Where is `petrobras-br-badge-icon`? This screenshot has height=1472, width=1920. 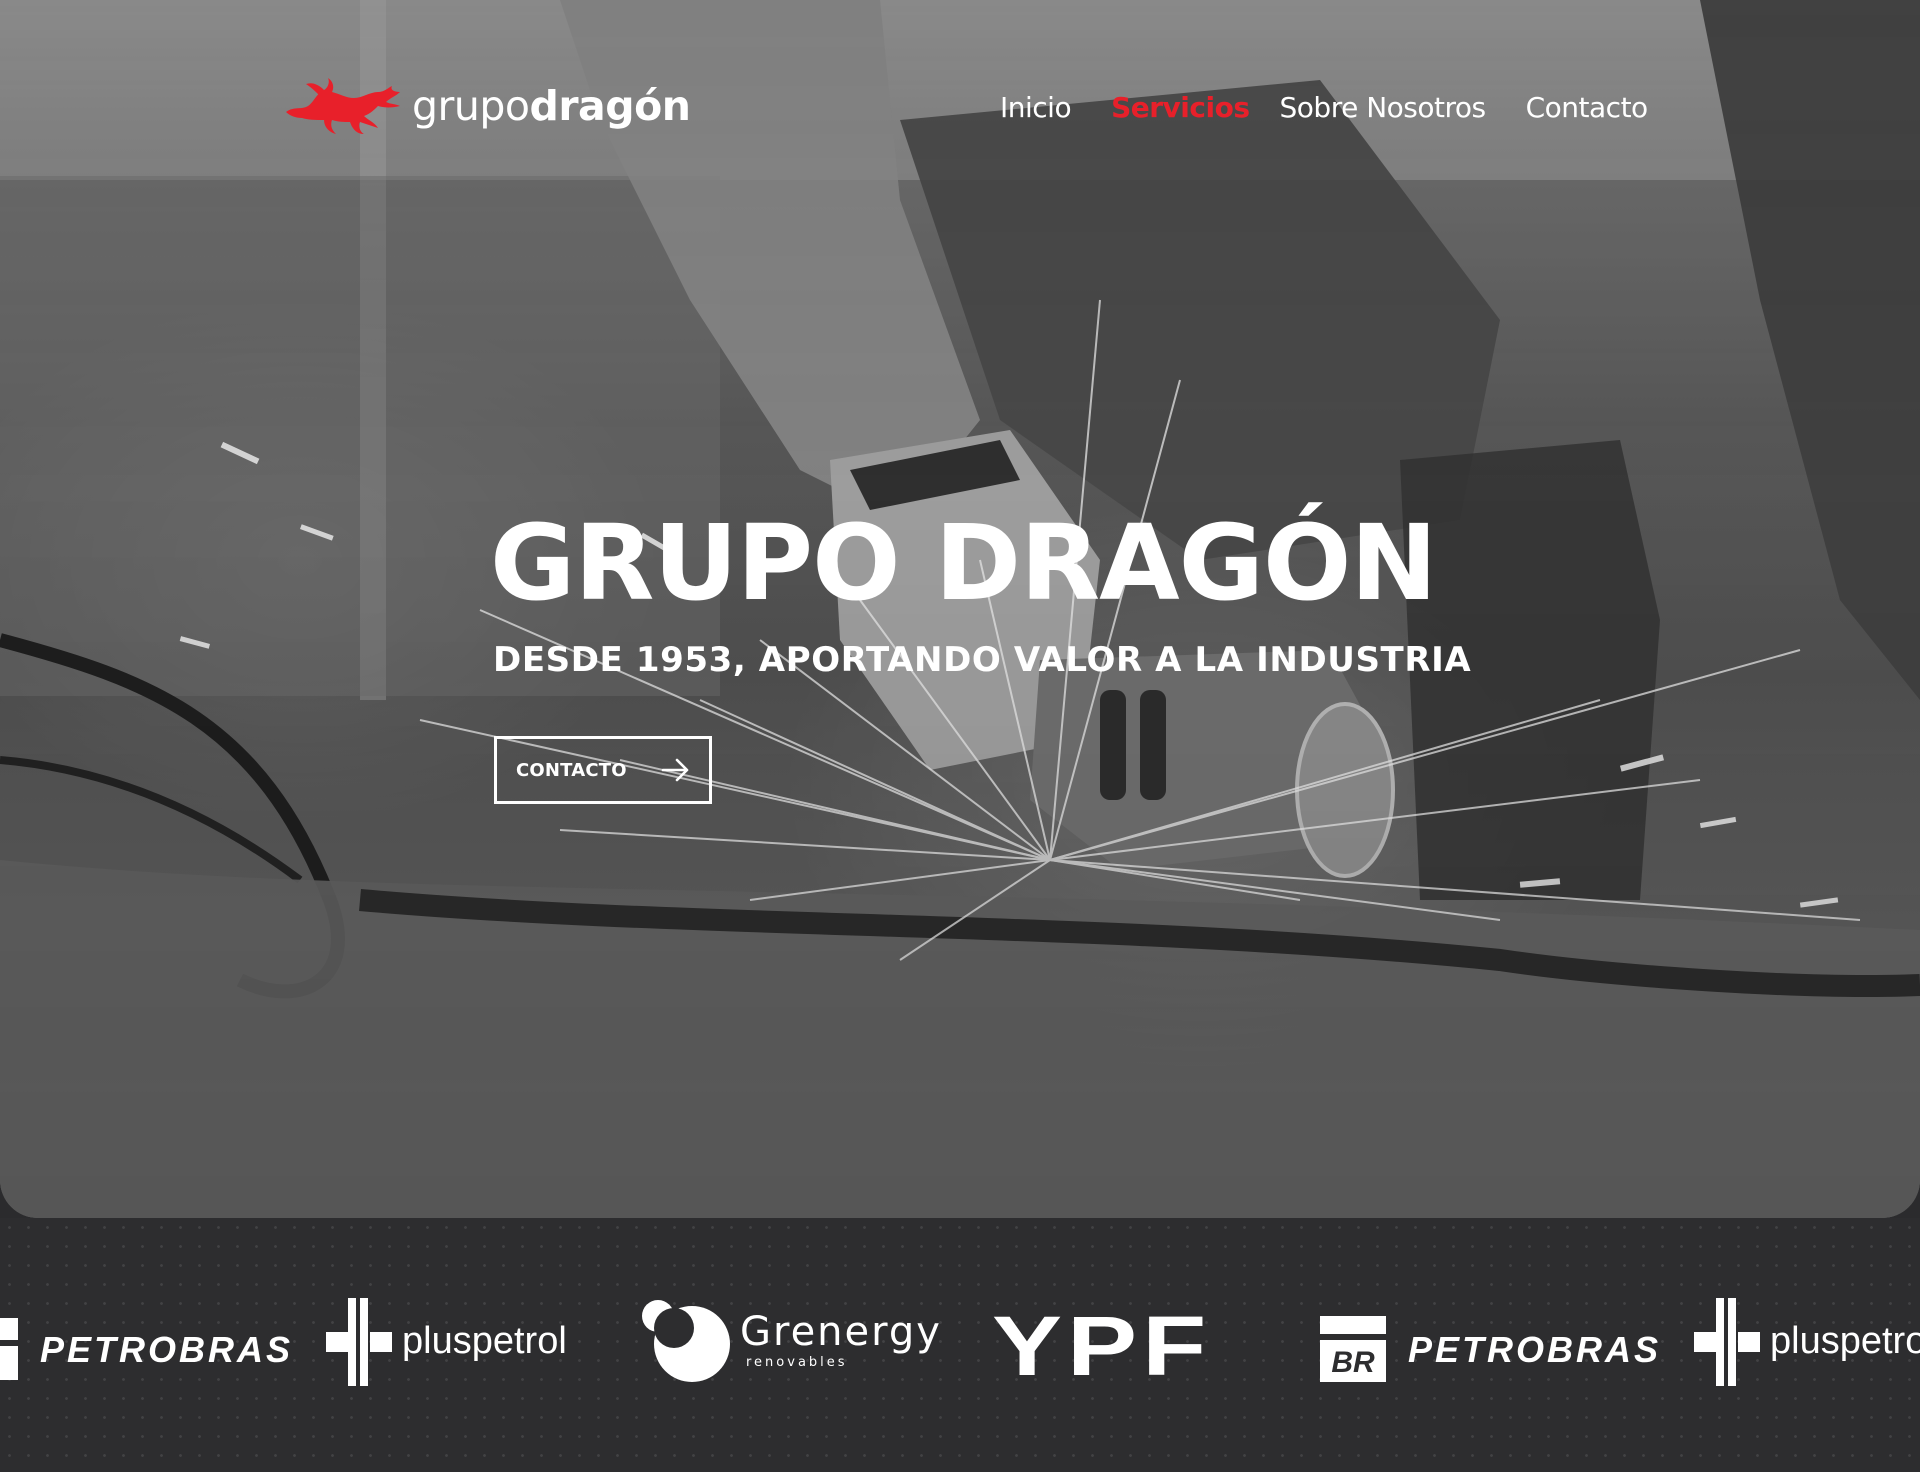
petrobras-br-badge-icon is located at coordinates (9, 1349).